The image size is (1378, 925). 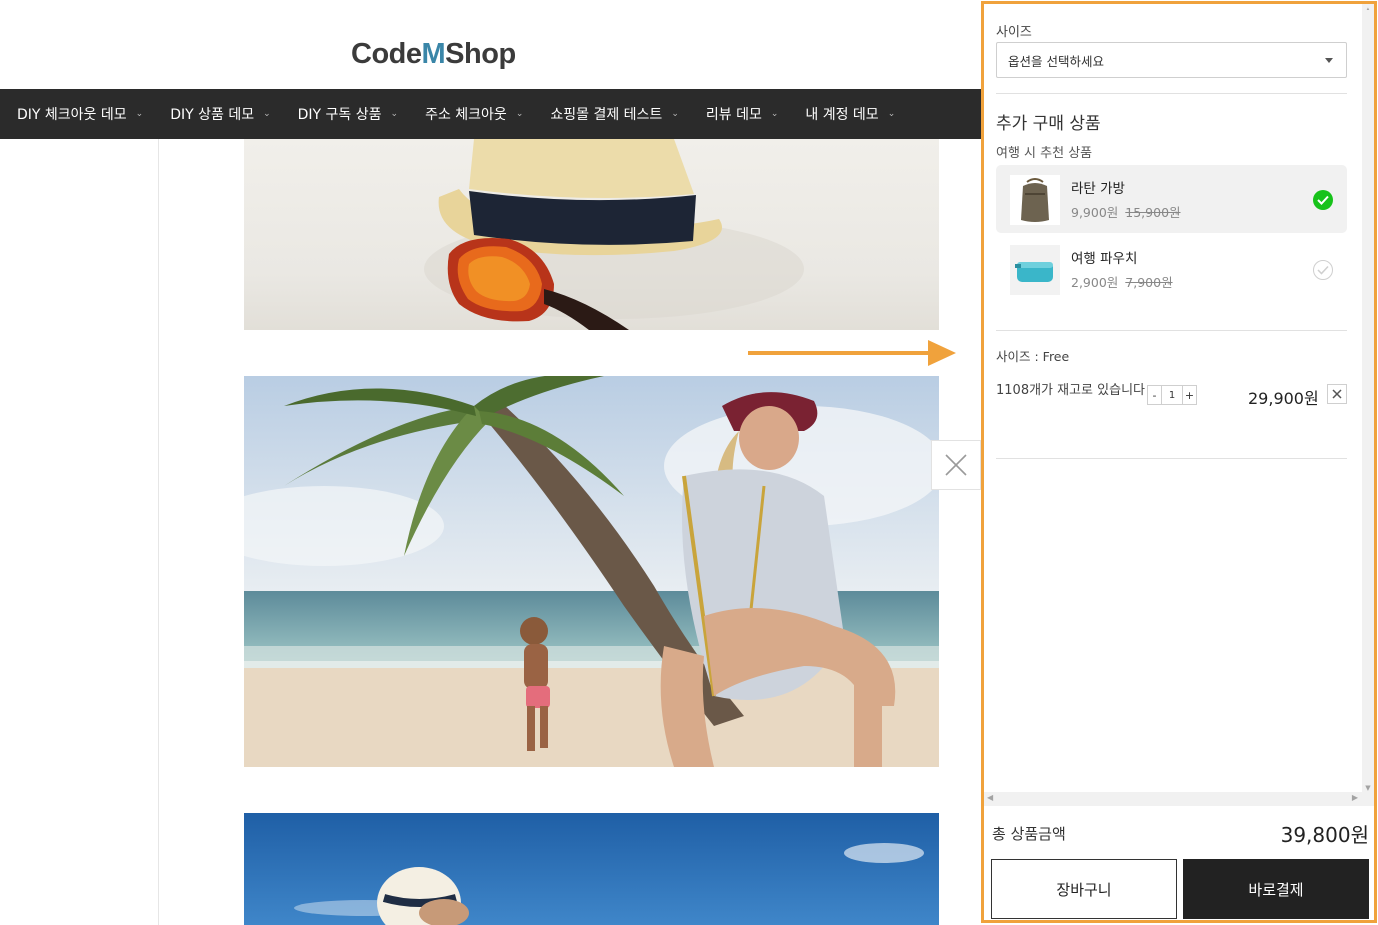 I want to click on addon-original-price: 7,900원, so click(x=1149, y=282).